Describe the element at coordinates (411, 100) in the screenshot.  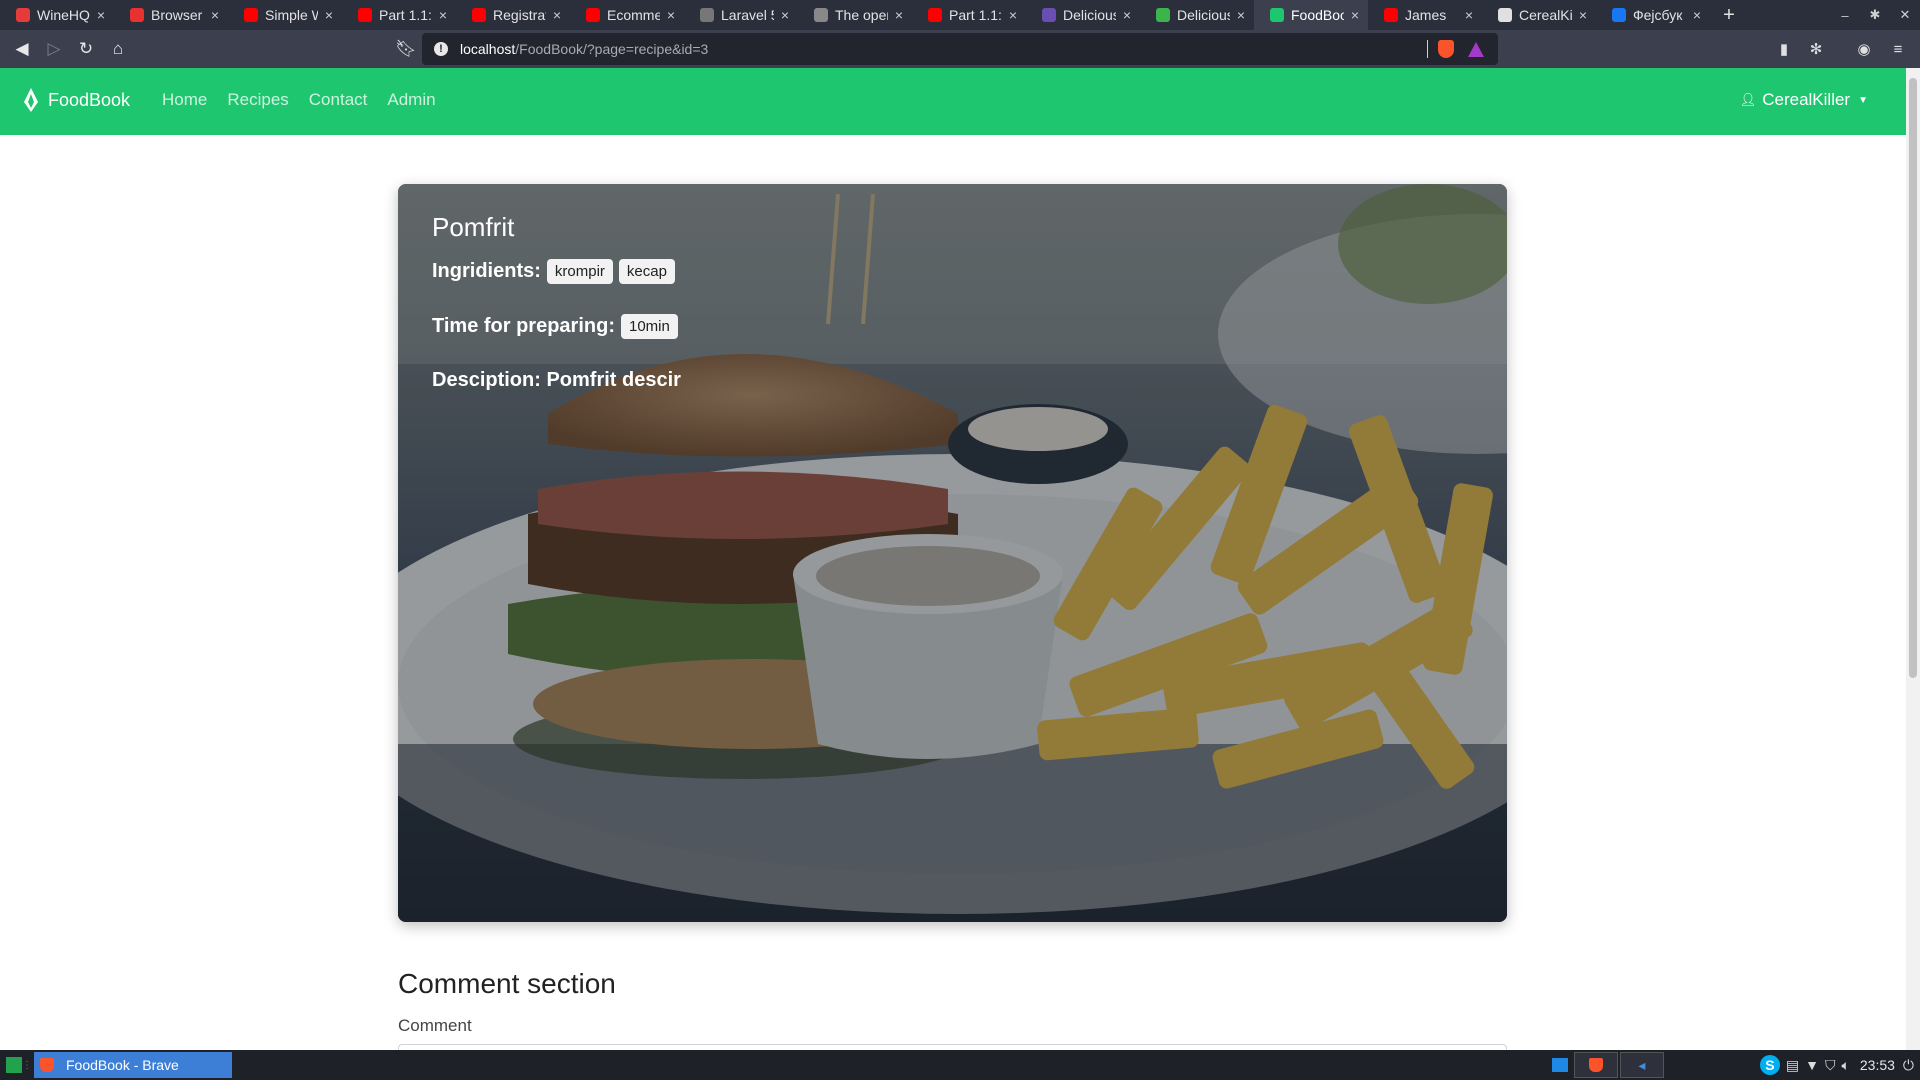
I see `nav-admin: Admin` at that location.